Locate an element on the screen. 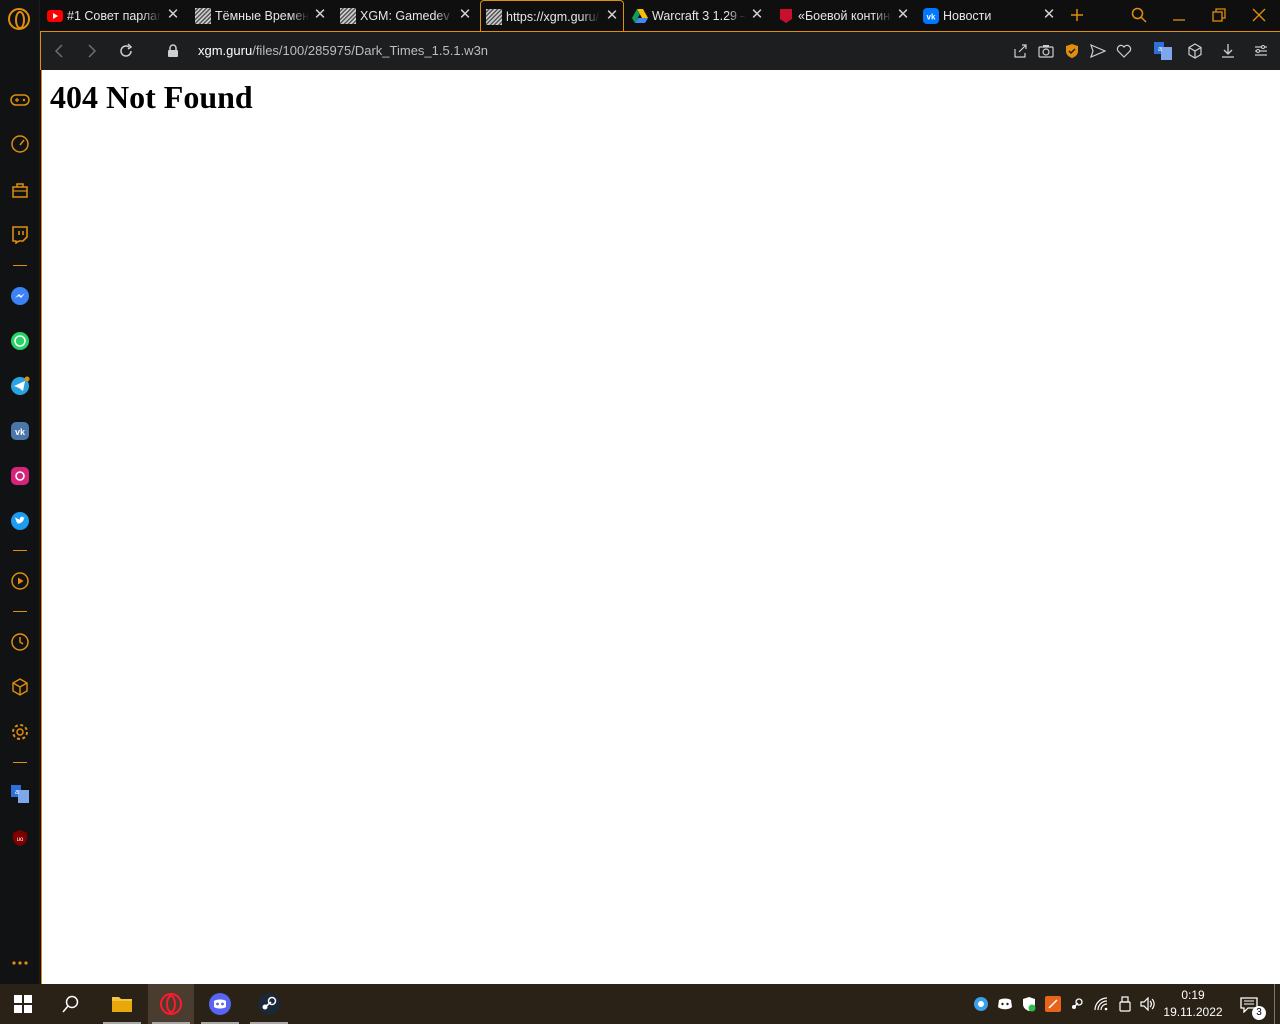 The image size is (1280, 1024). tab-title: #1 Совет парламента is located at coordinates (114, 15).